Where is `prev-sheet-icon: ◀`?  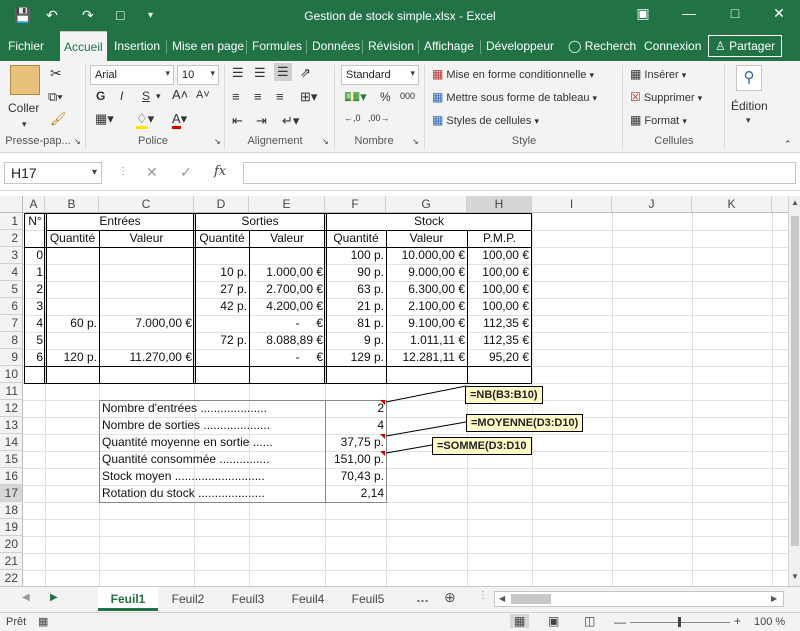
prev-sheet-icon: ◀ is located at coordinates (26, 597).